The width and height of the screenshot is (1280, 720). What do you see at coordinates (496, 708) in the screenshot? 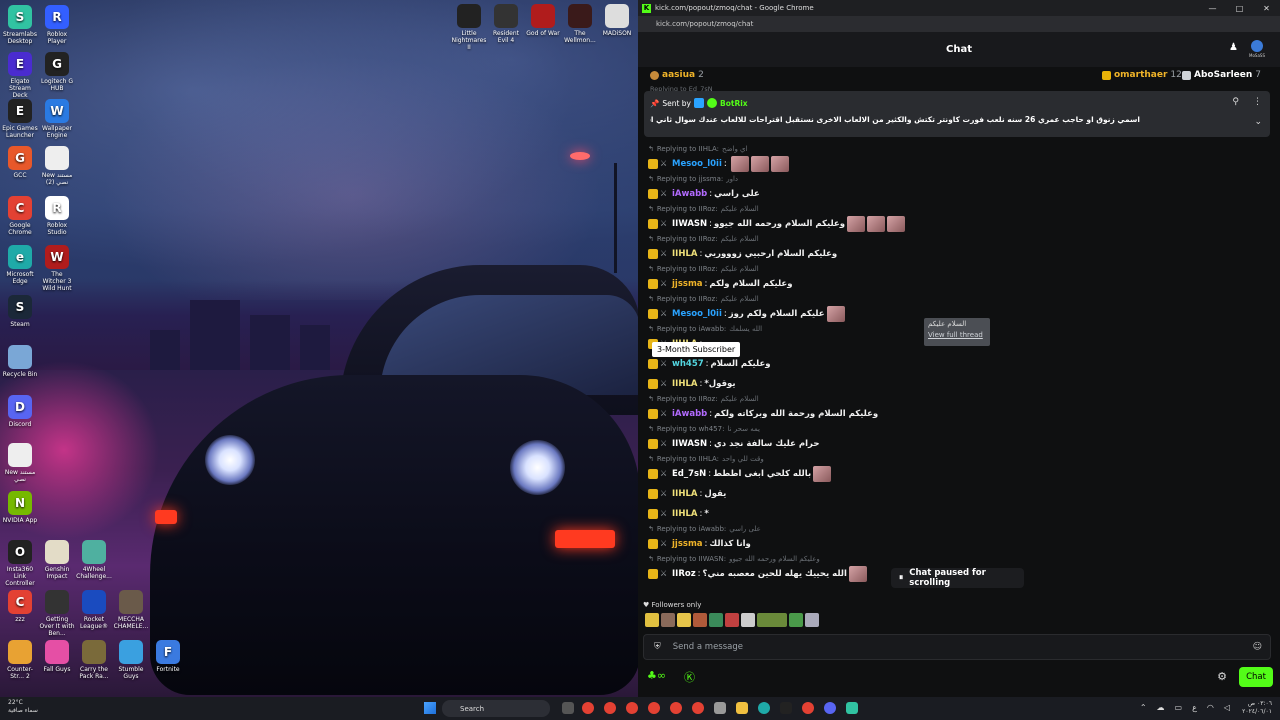
I see `taskbar-search: Search` at bounding box center [496, 708].